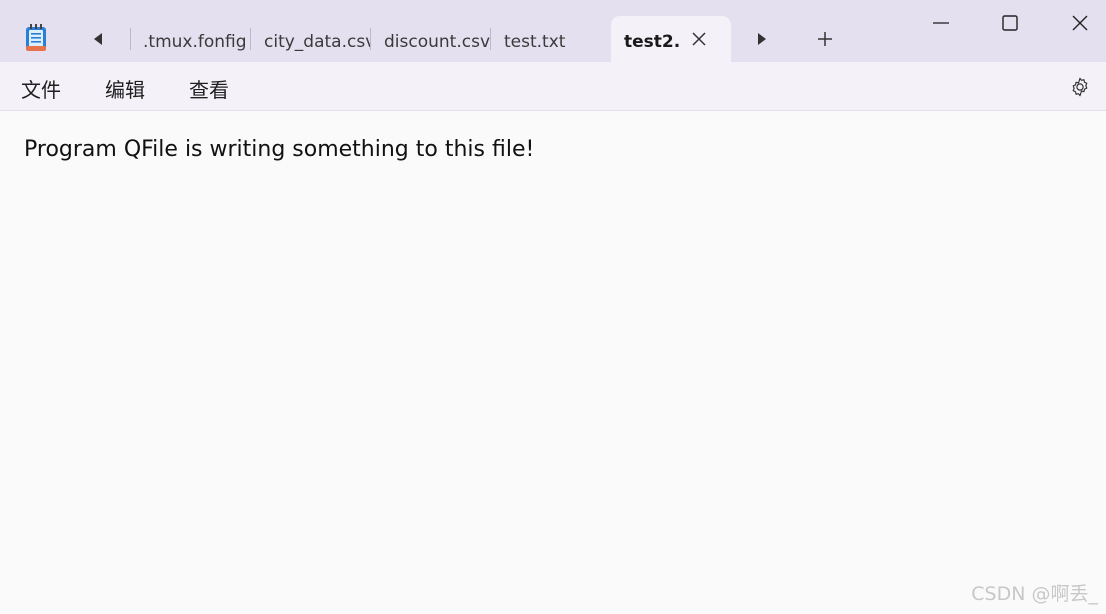 This screenshot has height=614, width=1106. What do you see at coordinates (1080, 87) in the screenshot?
I see `gear-icon` at bounding box center [1080, 87].